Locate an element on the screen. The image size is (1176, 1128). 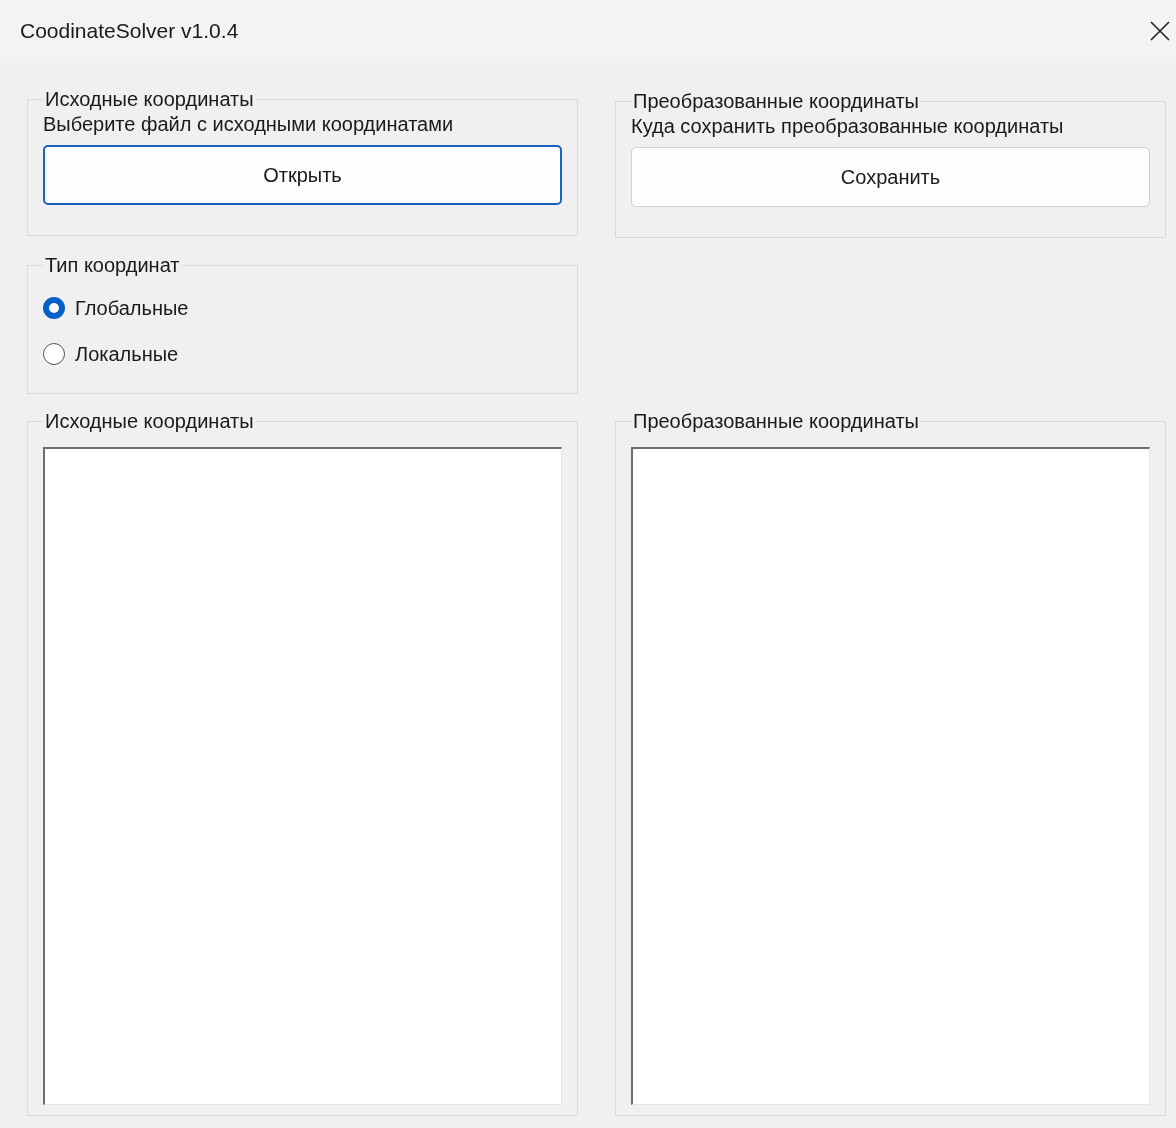
prompt-text: Выберите файл с исходными координатами is located at coordinates (249, 124).